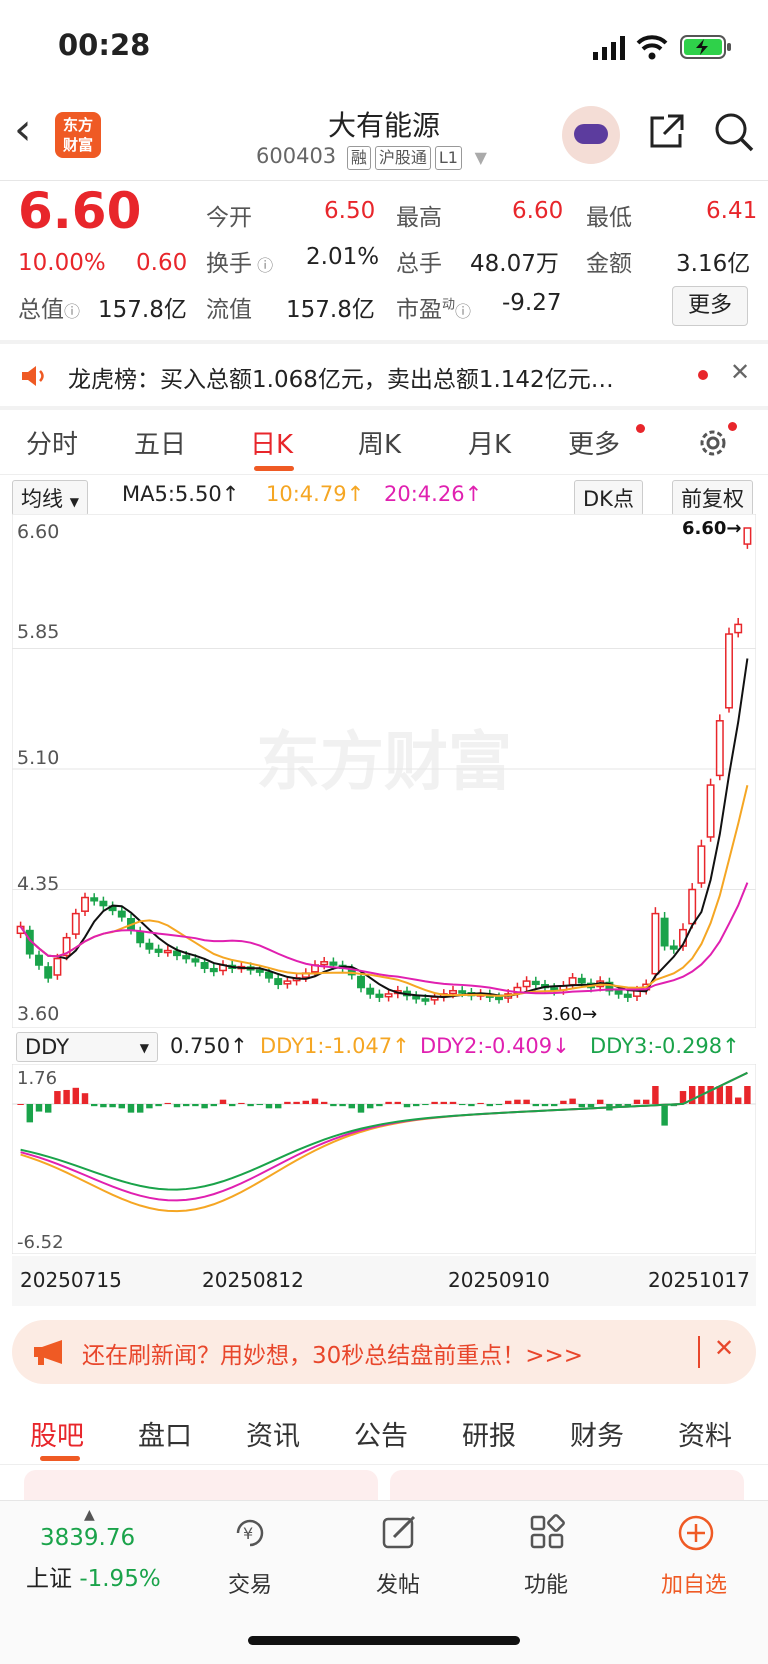 Image resolution: width=768 pixels, height=1664 pixels. I want to click on y-label-2: 5.85, so click(38, 632).